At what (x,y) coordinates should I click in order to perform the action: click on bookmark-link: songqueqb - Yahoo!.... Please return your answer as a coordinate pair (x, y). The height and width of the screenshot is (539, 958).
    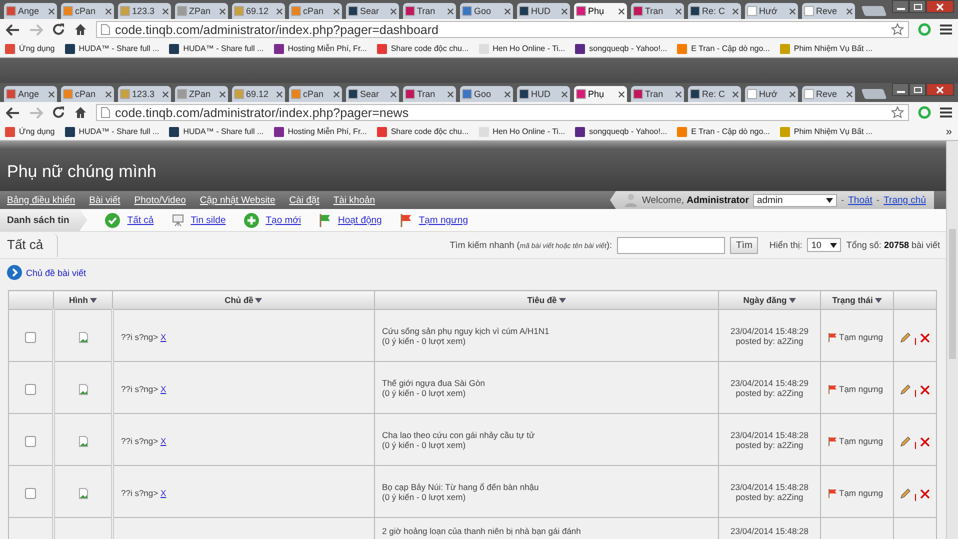
    Looking at the image, I should click on (628, 48).